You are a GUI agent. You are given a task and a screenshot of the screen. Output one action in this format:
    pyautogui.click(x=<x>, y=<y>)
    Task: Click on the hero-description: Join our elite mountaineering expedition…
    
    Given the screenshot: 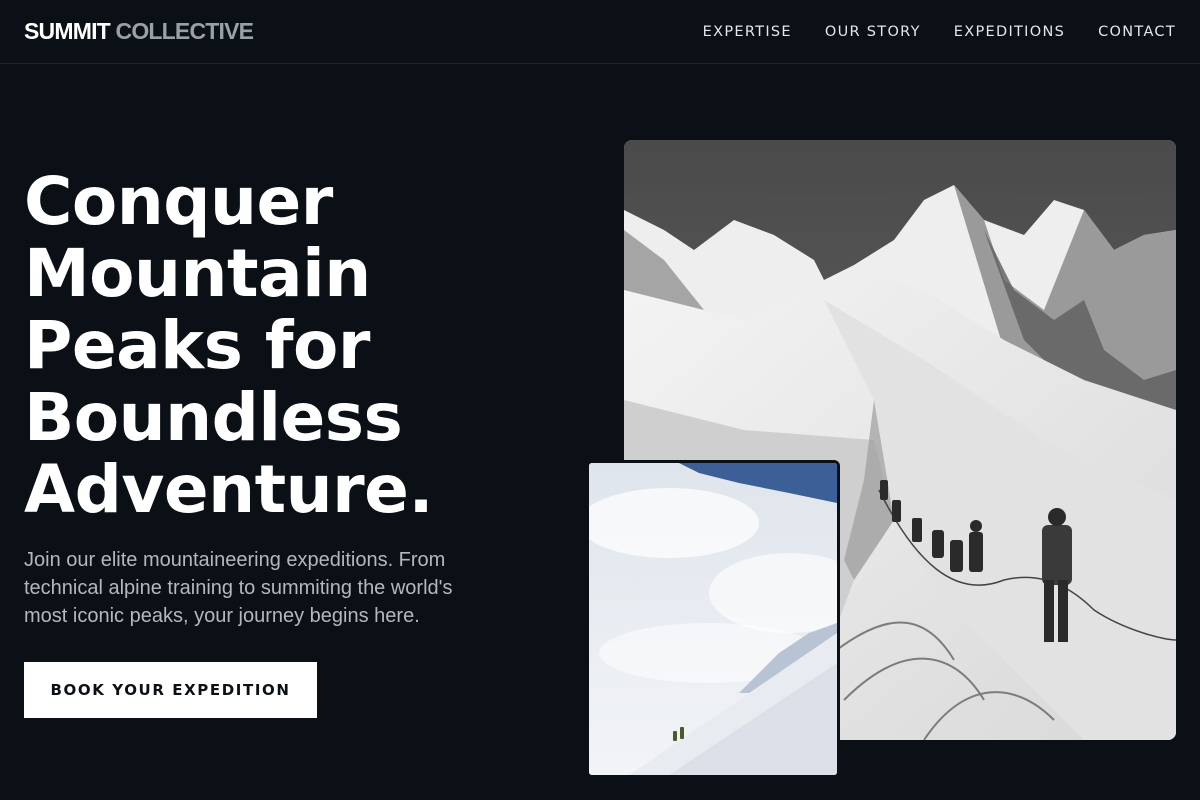 What is the action you would take?
    pyautogui.click(x=264, y=588)
    